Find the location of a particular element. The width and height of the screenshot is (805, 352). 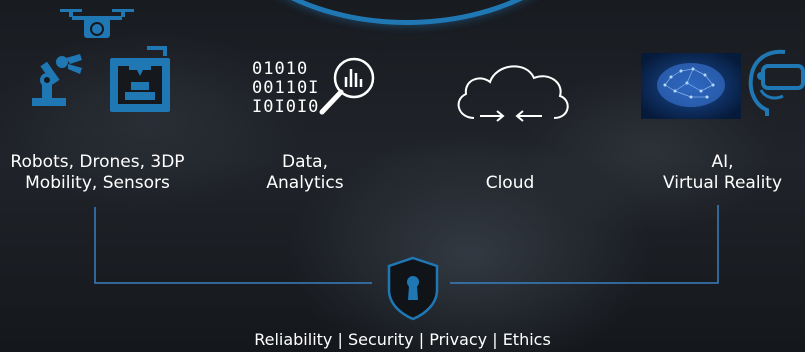

cloud-label: ​ Cloud is located at coordinates (510, 173).